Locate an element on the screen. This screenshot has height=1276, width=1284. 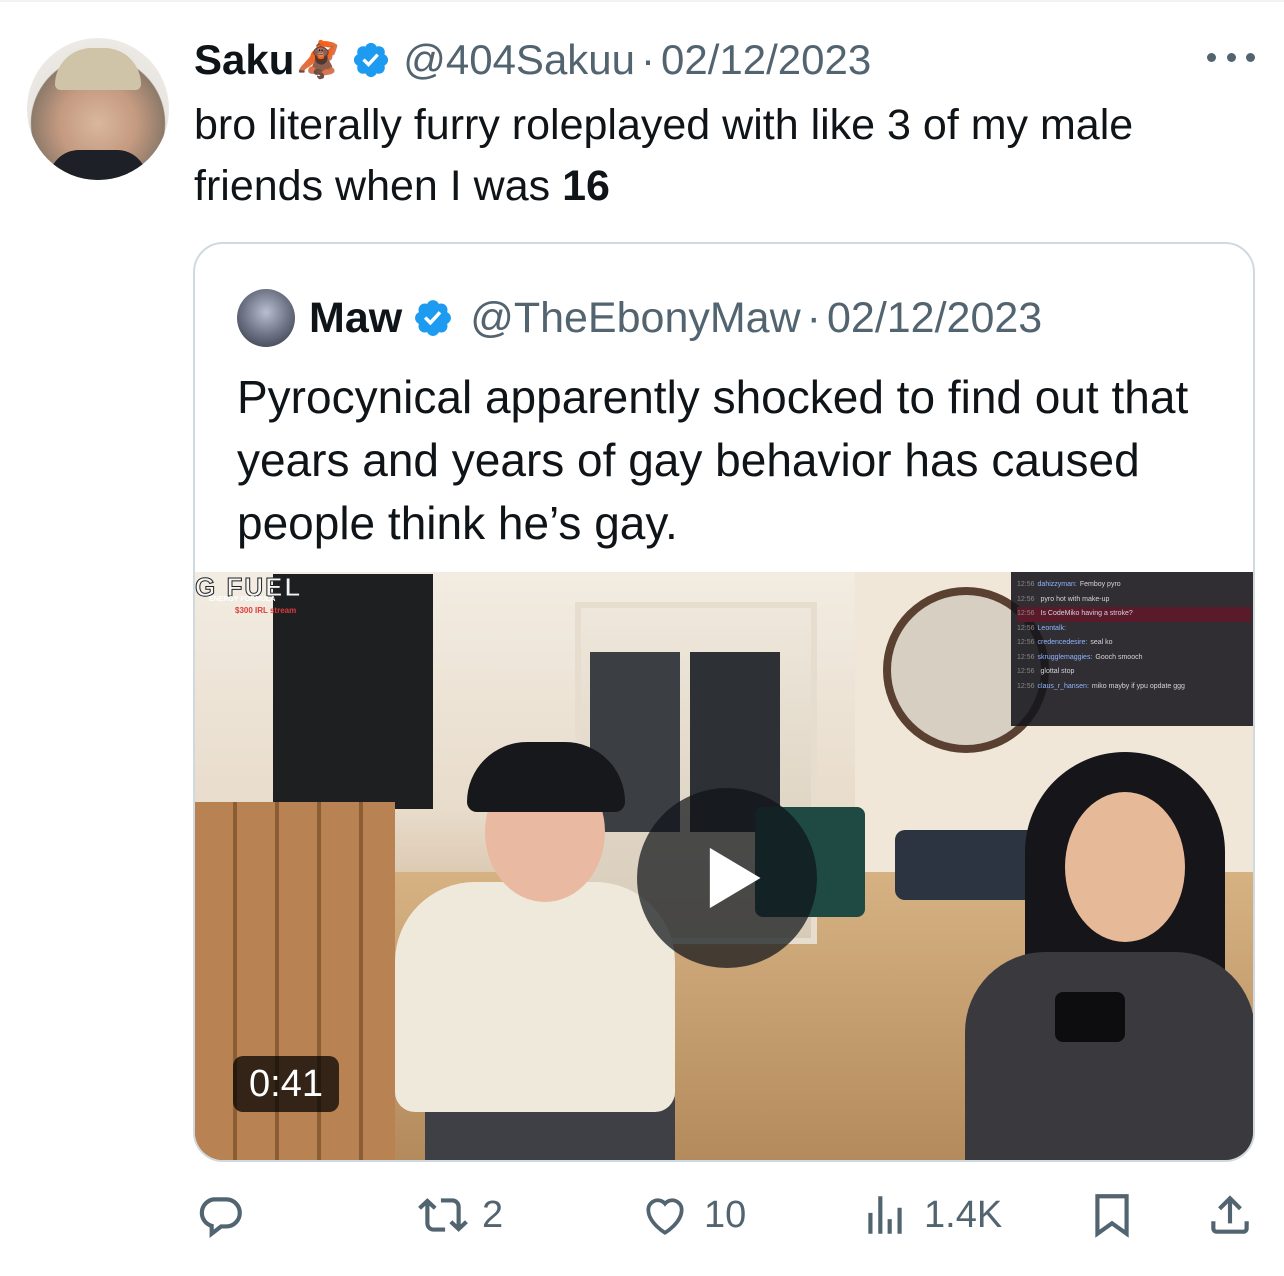
author-name: Saku is located at coordinates (244, 60).